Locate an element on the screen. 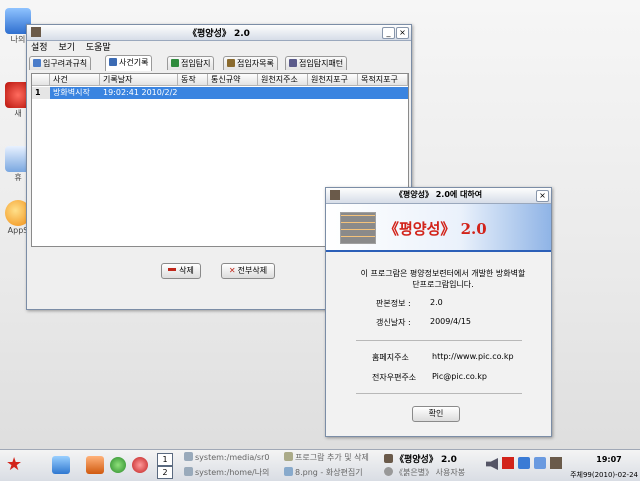 Image resolution: width=640 pixels, height=481 pixels. column-header: 사건 is located at coordinates (75, 80).